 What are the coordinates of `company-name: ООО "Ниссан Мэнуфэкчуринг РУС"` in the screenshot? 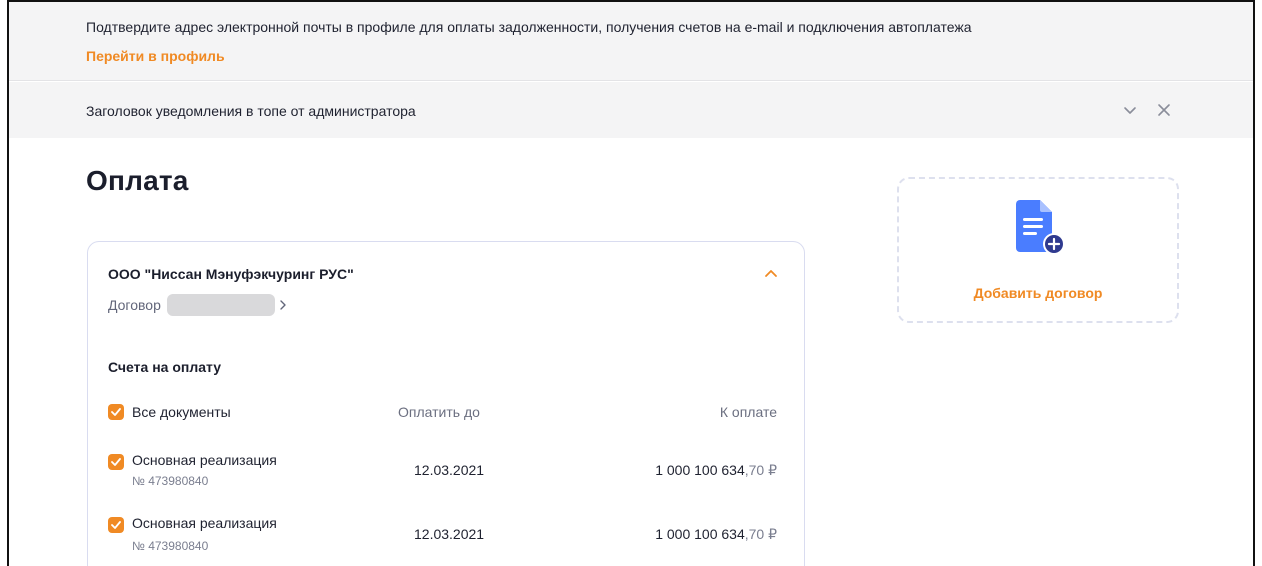 It's located at (231, 274).